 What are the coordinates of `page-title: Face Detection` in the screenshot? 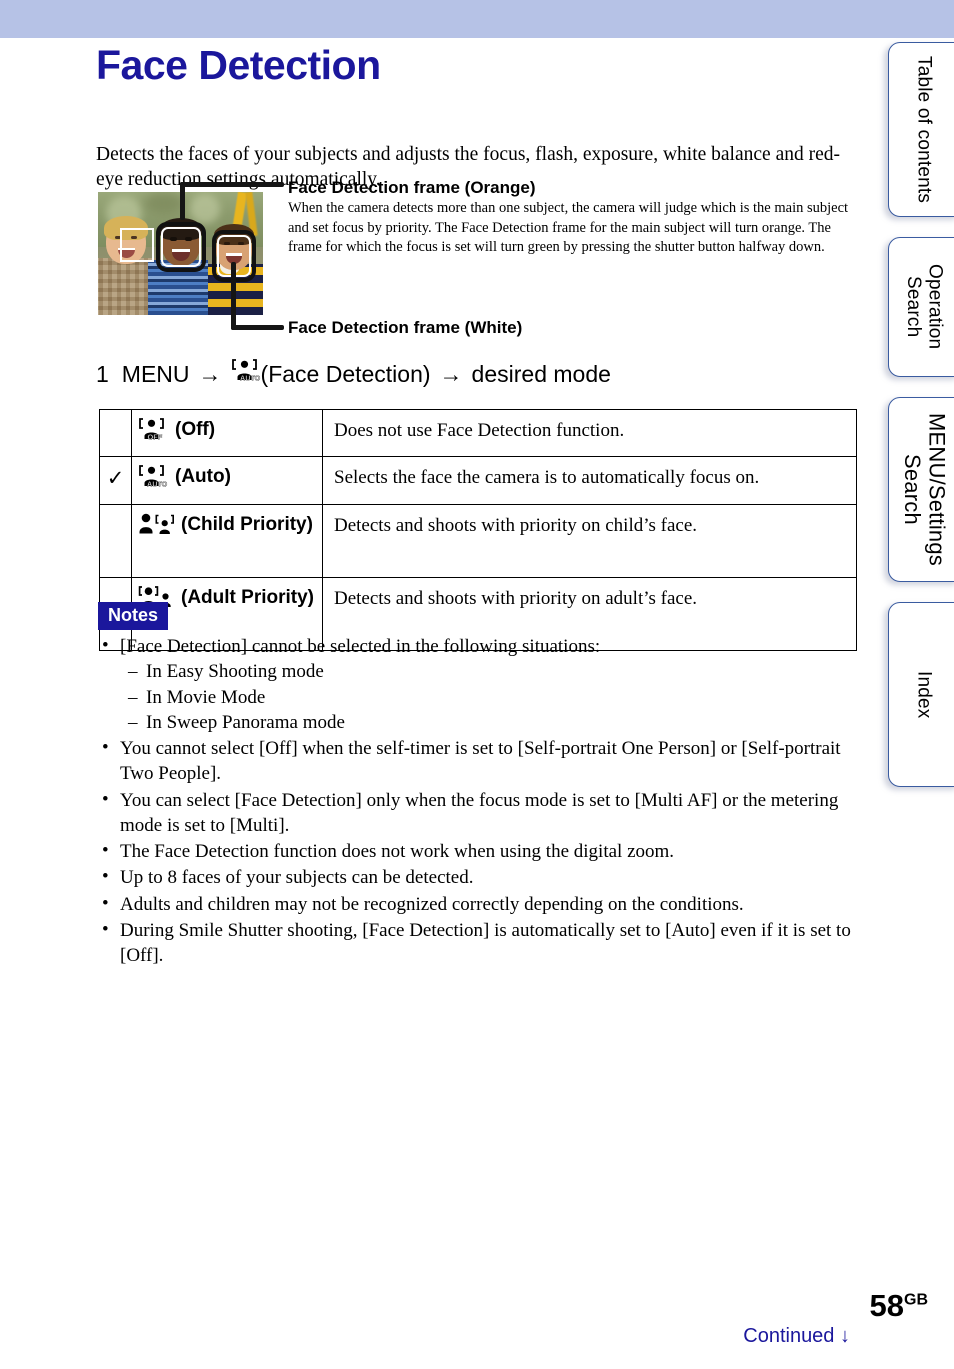 It's located at (238, 65).